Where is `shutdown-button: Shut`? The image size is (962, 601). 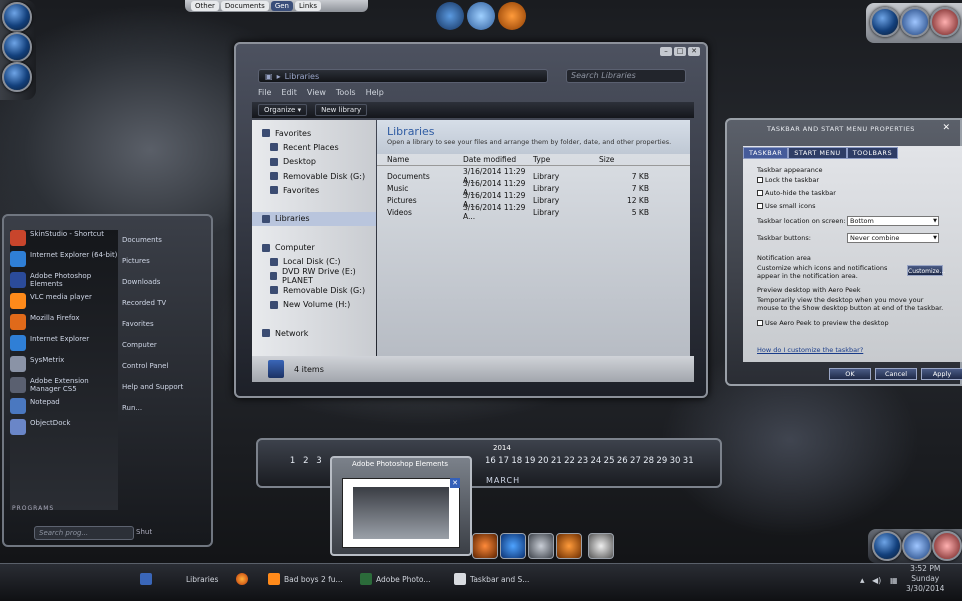 shutdown-button: Shut is located at coordinates (144, 532).